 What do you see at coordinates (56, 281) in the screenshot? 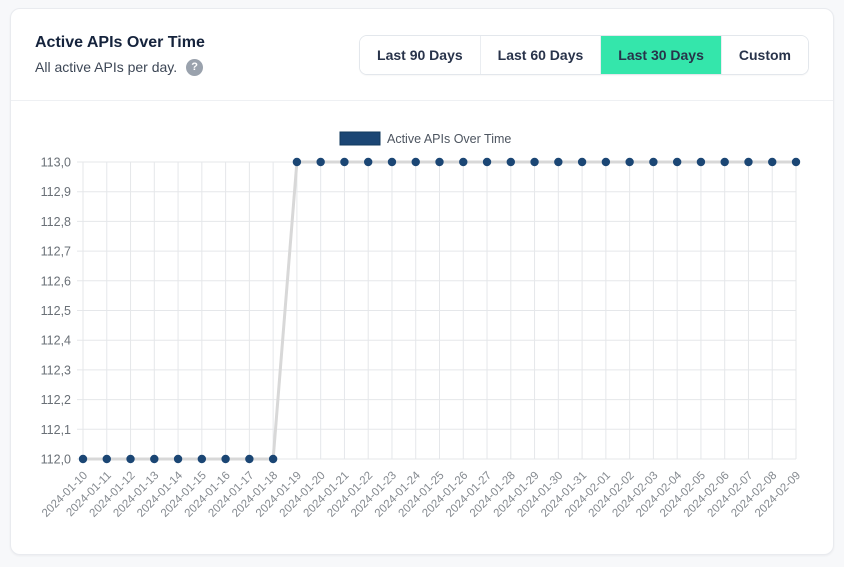
I see `y-axis-tick-label: 112,6` at bounding box center [56, 281].